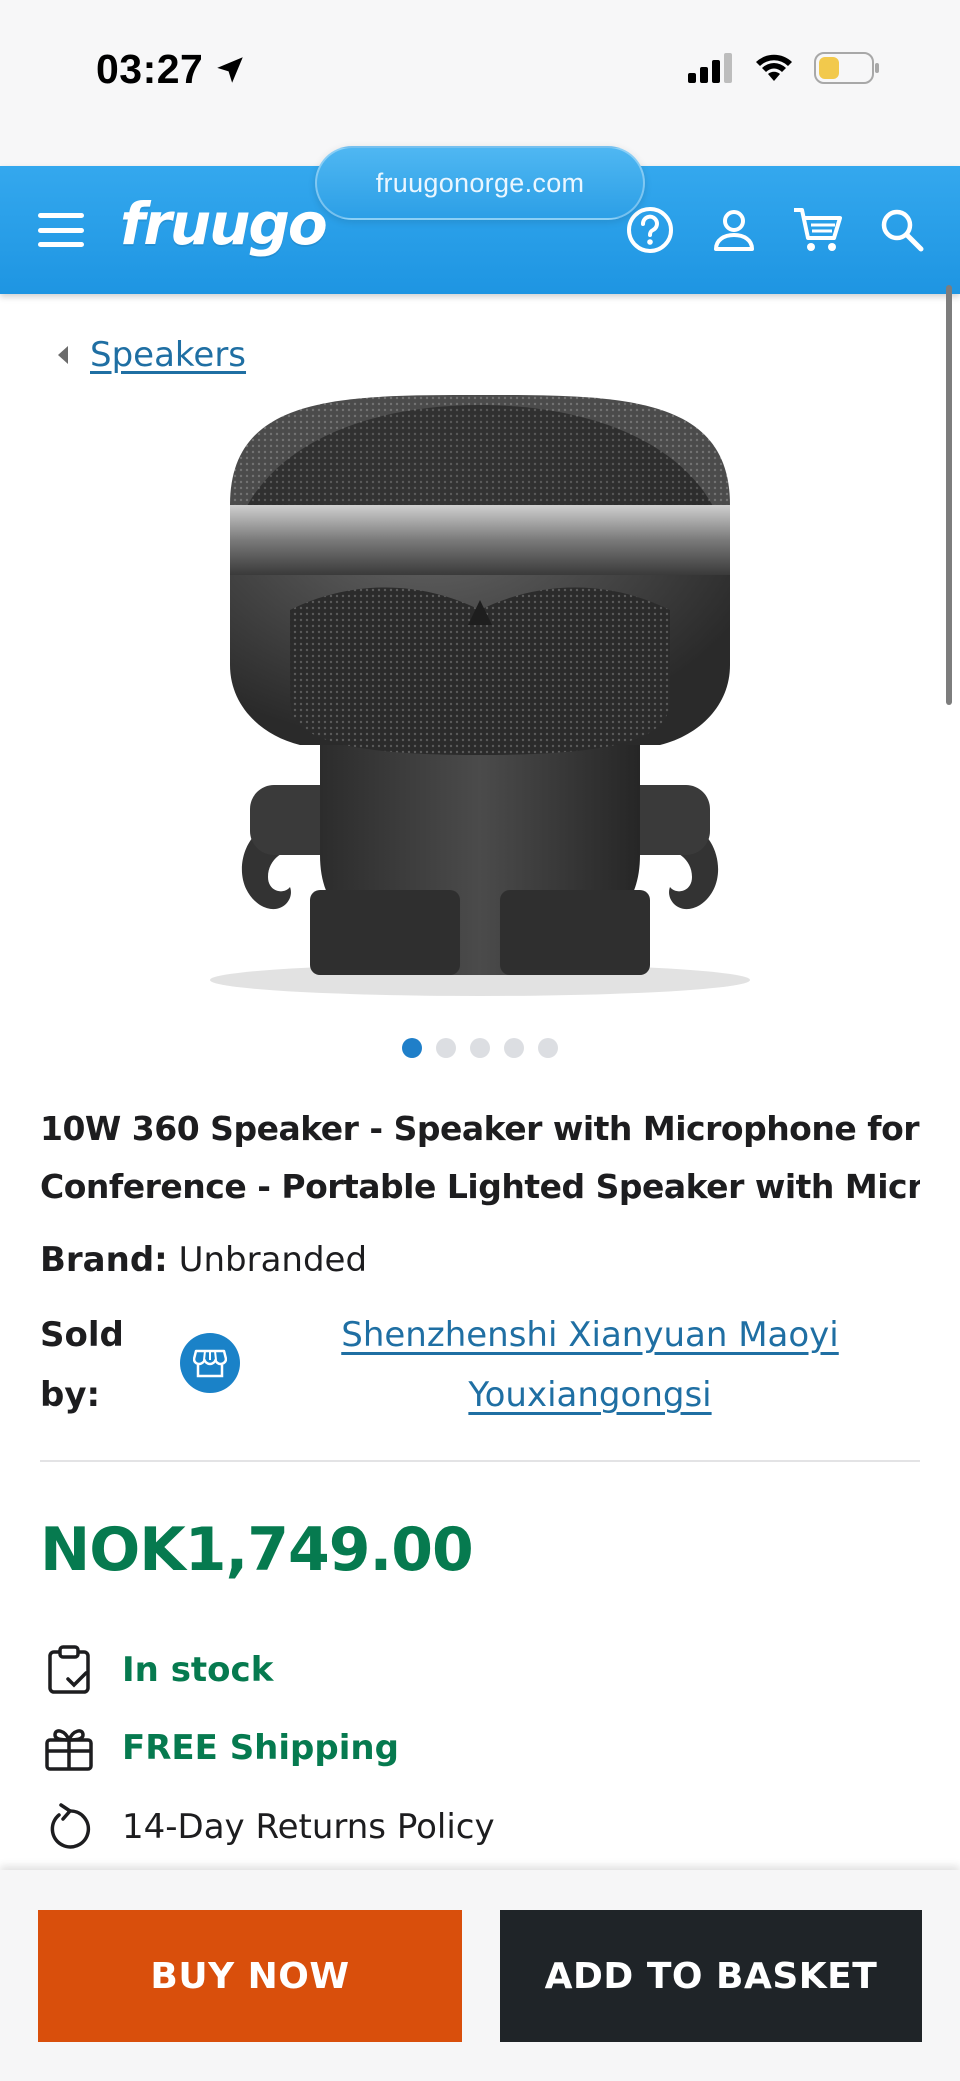 This screenshot has width=960, height=2081. Describe the element at coordinates (480, 1461) in the screenshot. I see `divider` at that location.